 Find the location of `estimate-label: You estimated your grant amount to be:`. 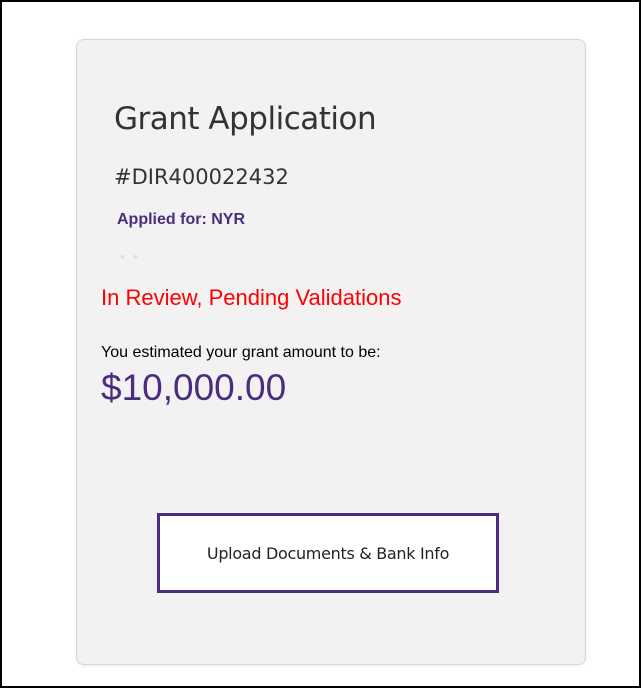

estimate-label: You estimated your grant amount to be: is located at coordinates (241, 352).